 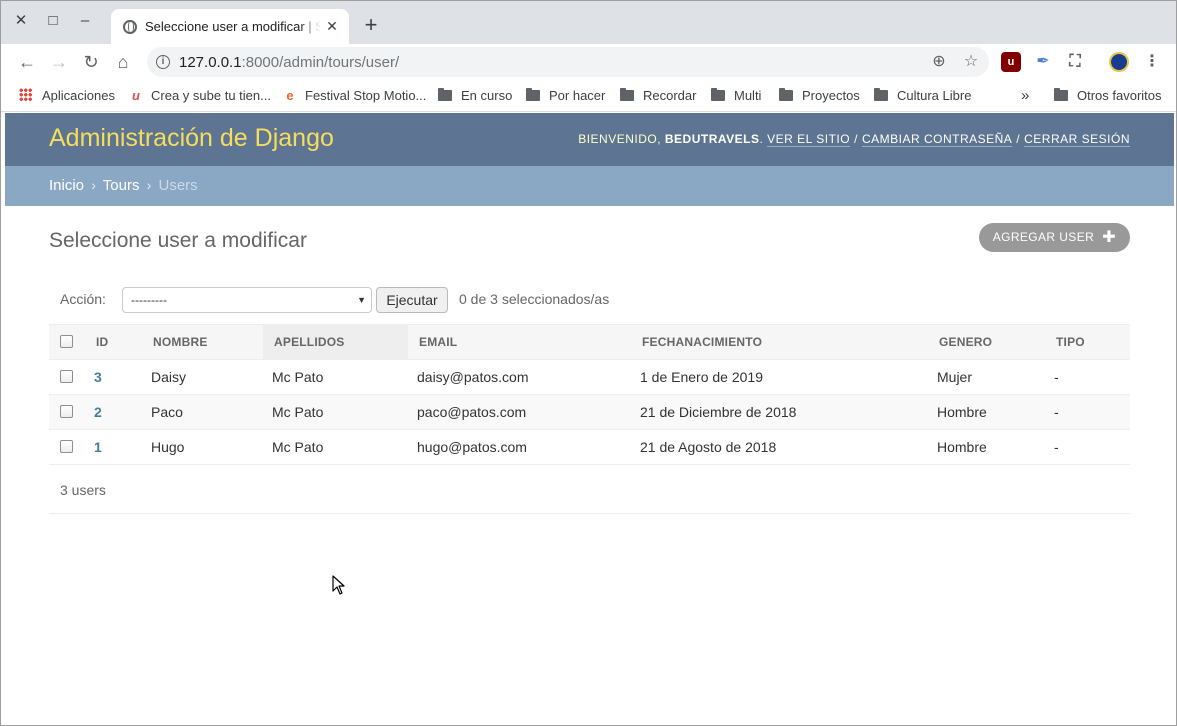 I want to click on reload-icon: ↻, so click(x=91, y=62).